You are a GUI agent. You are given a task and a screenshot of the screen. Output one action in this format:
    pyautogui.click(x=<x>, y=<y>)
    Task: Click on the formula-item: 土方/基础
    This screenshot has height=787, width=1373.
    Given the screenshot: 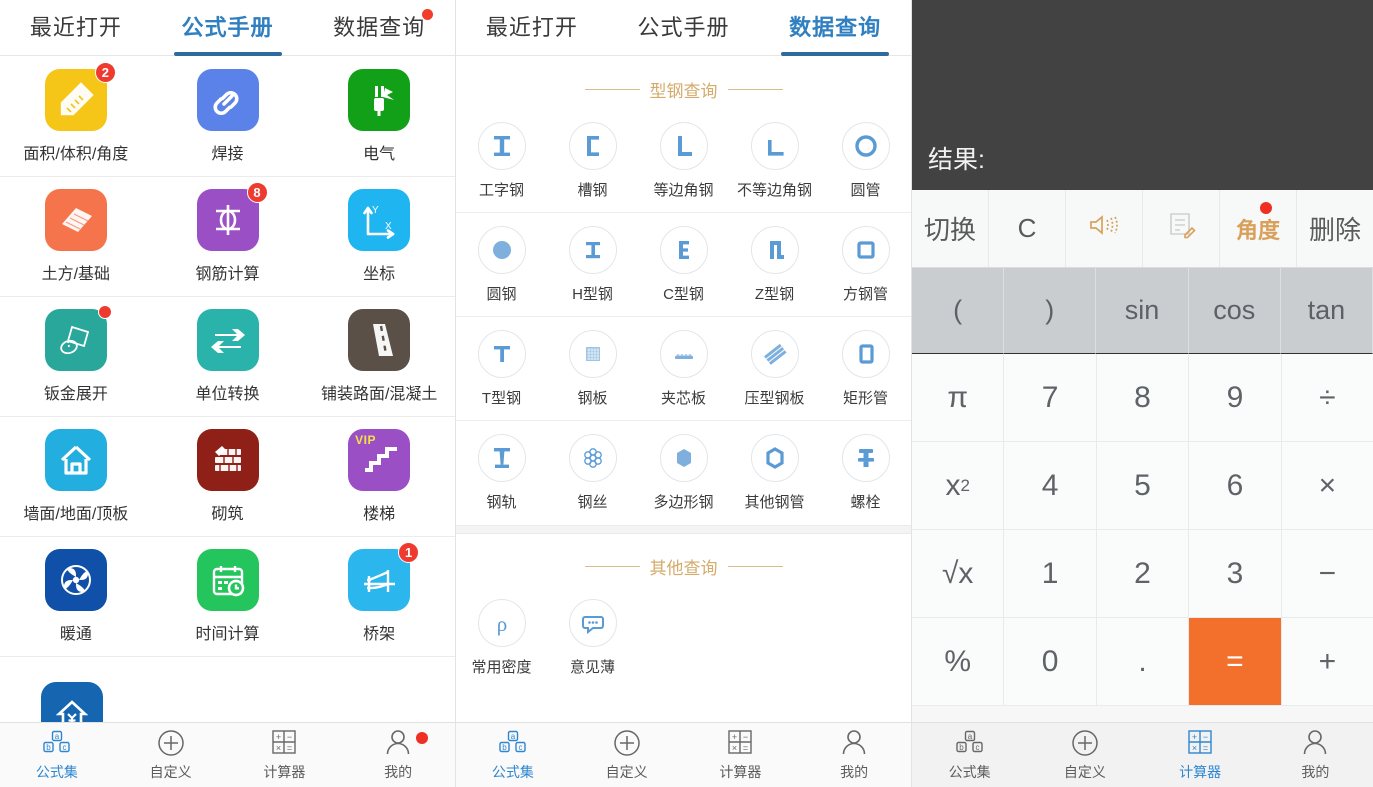 What is the action you would take?
    pyautogui.click(x=76, y=236)
    